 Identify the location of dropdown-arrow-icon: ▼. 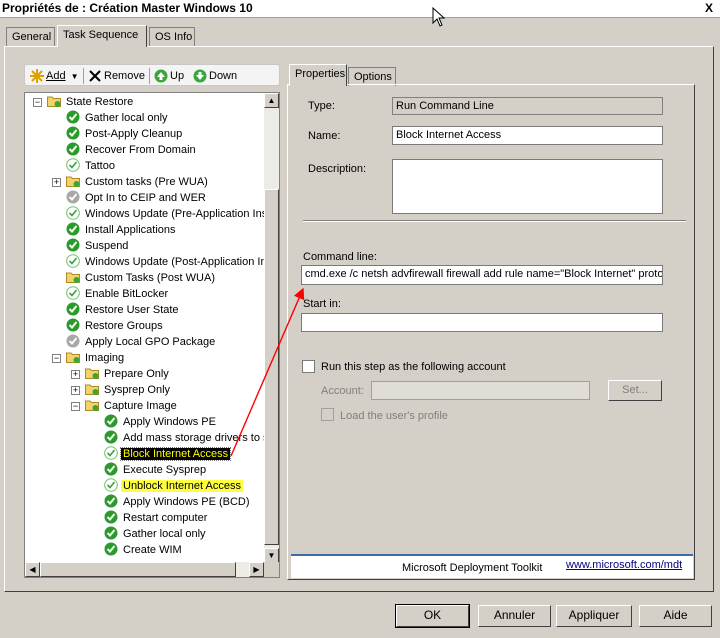
(75, 76).